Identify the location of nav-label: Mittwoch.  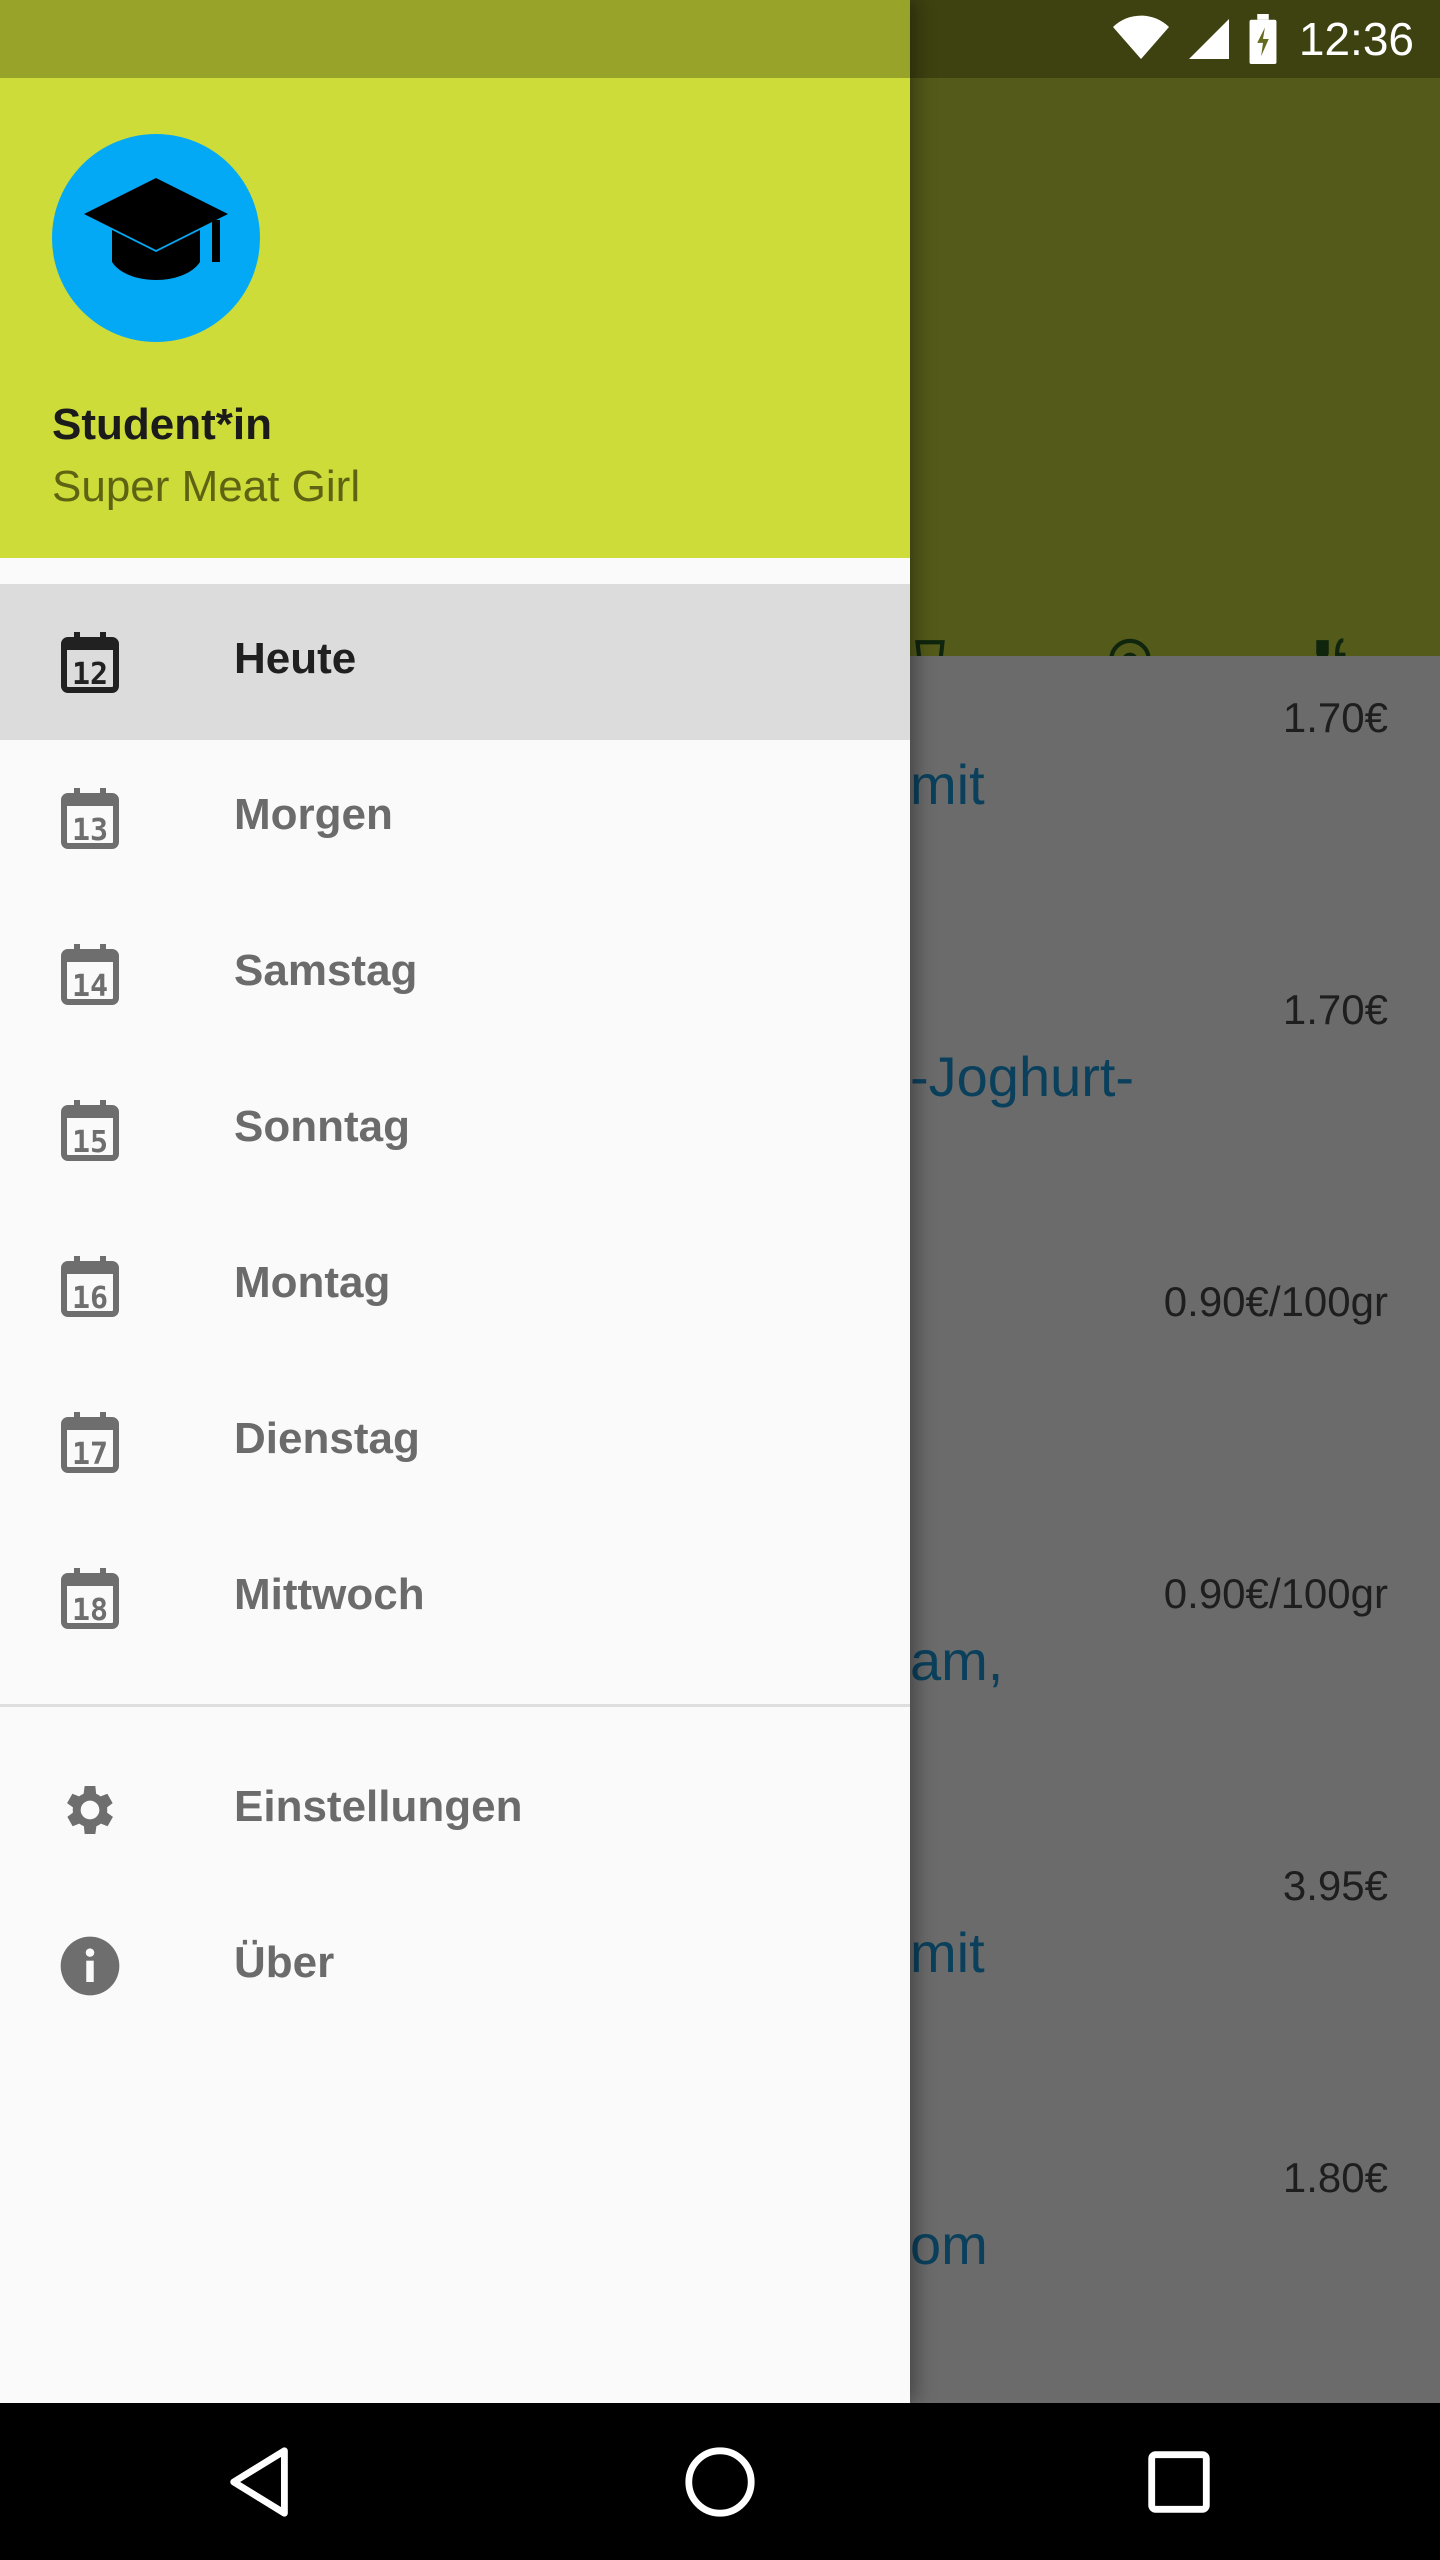
(329, 1594).